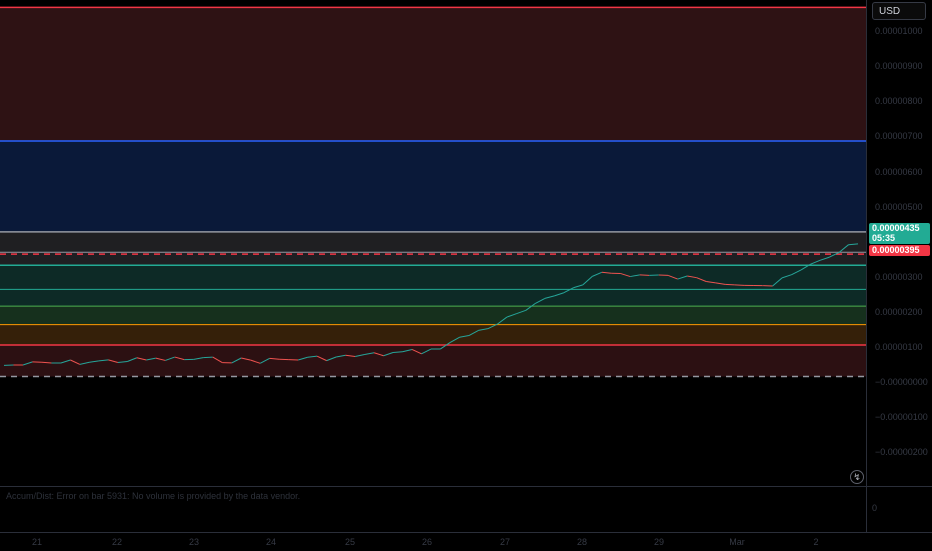 This screenshot has height=551, width=932. I want to click on price-axis-label: −0.00000100, so click(901, 417).